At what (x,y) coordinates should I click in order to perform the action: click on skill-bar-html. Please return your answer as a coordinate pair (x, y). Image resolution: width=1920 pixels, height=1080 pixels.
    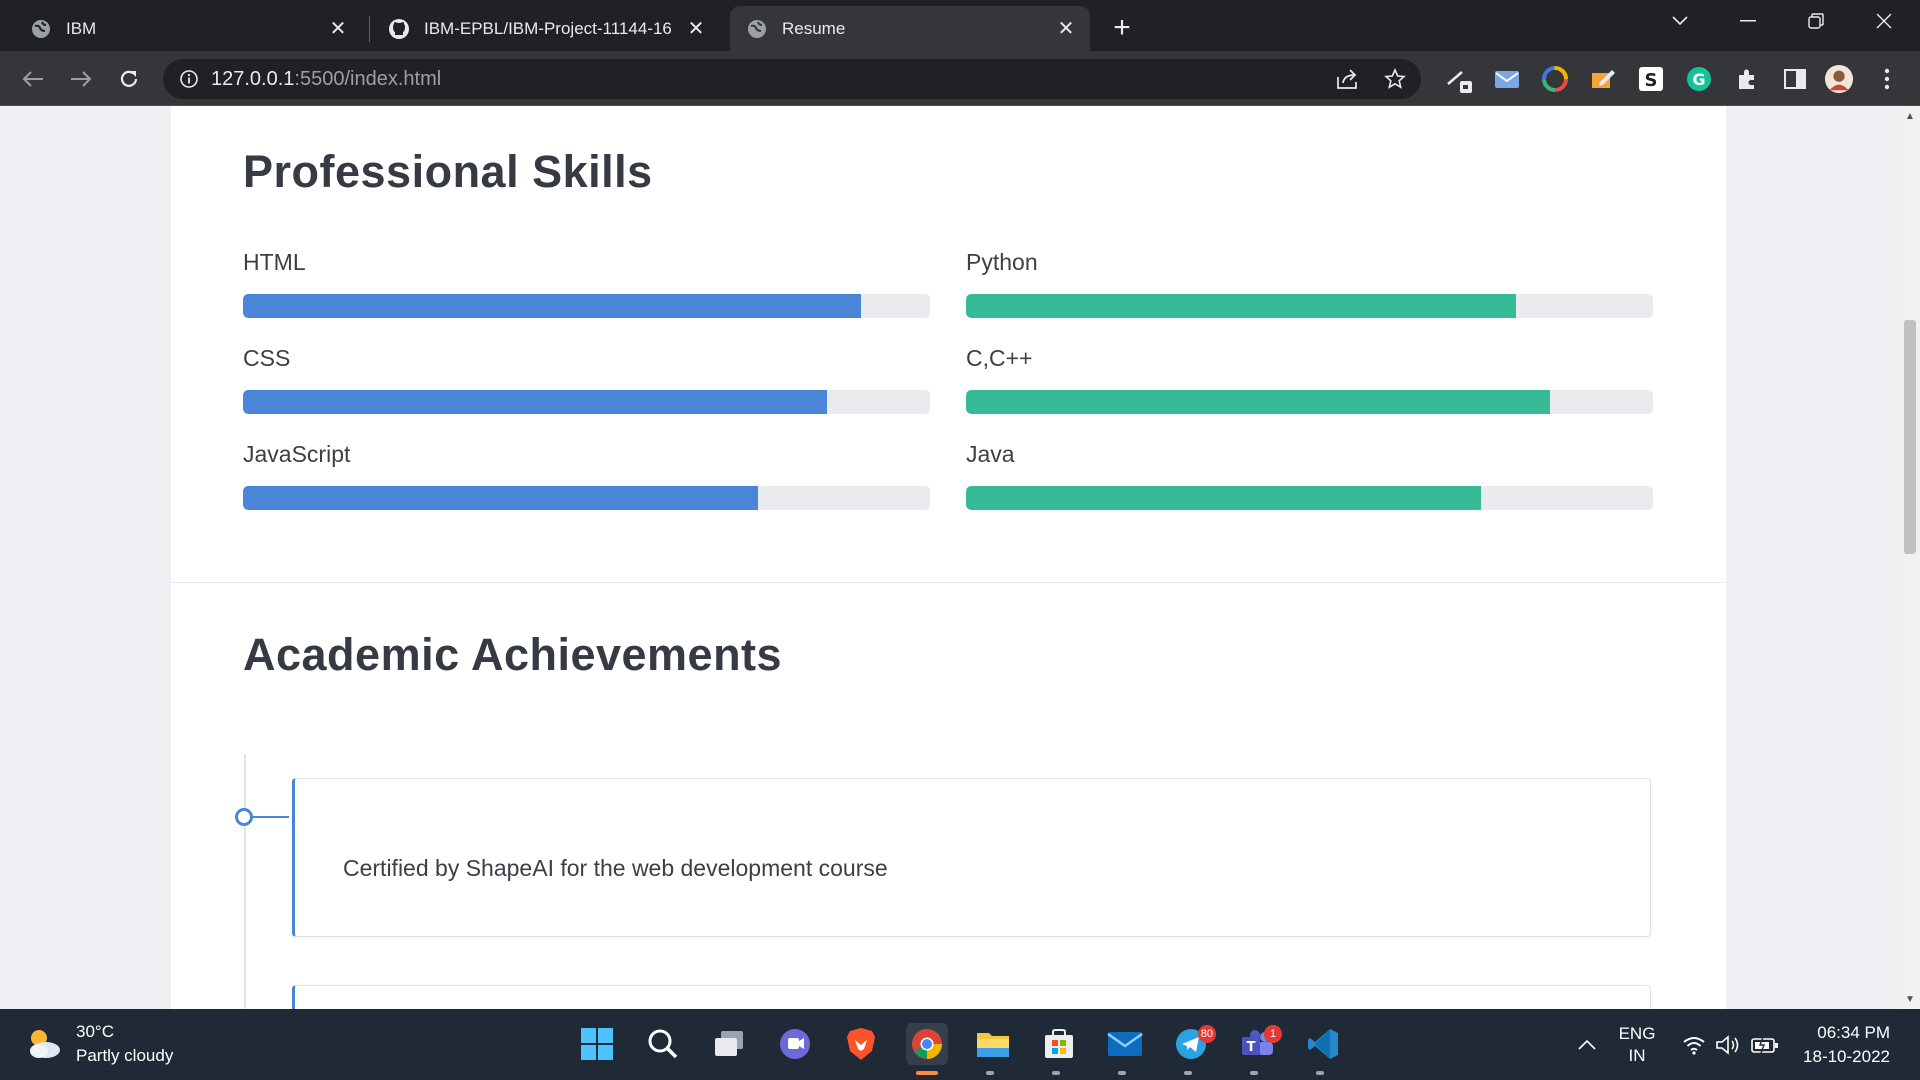
    Looking at the image, I should click on (586, 306).